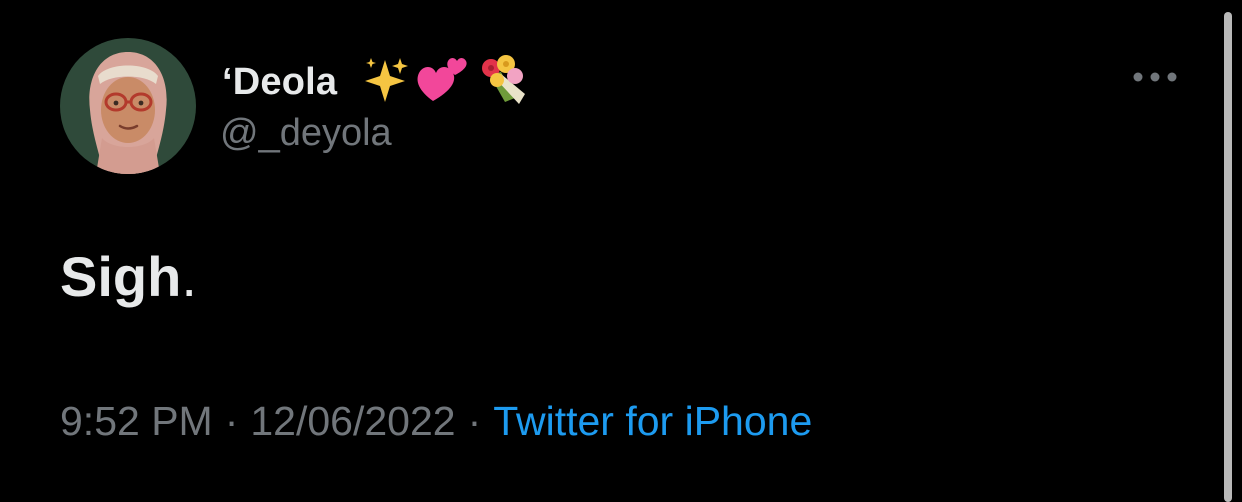 This screenshot has height=502, width=1242. Describe the element at coordinates (1228, 257) in the screenshot. I see `scrollbar` at that location.